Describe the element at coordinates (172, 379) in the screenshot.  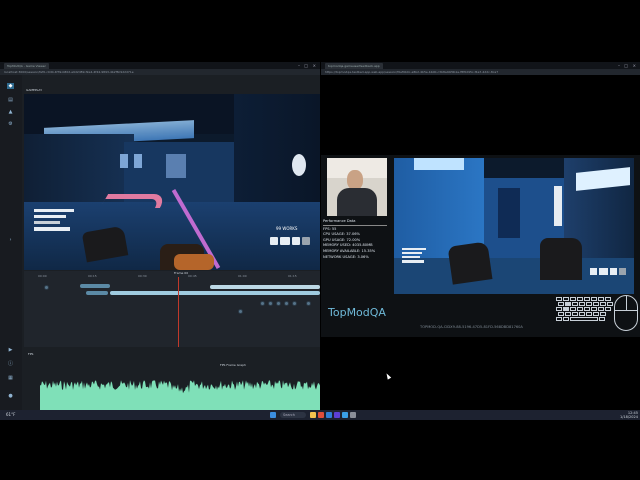
I see `fps-graph-panel: FPS FPS Frame Graph` at that location.